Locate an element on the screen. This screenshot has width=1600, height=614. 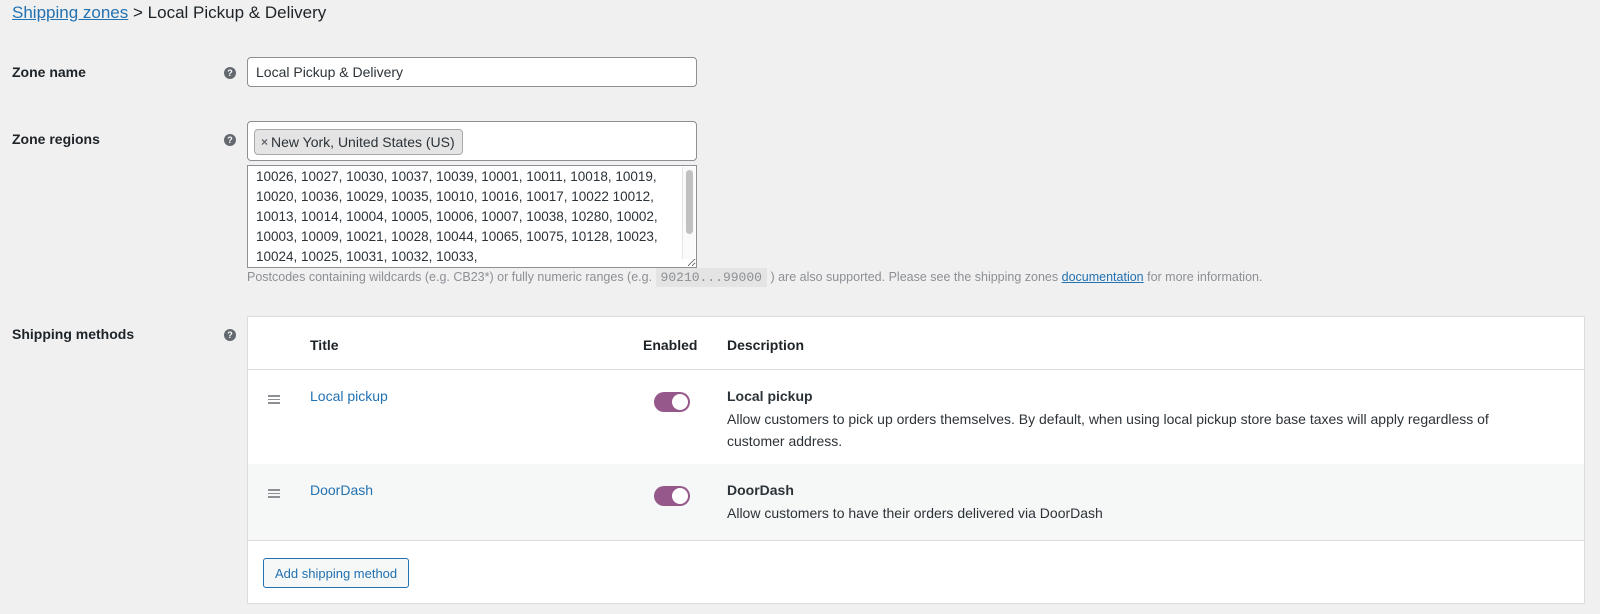
column-header-title: Title is located at coordinates (324, 345).